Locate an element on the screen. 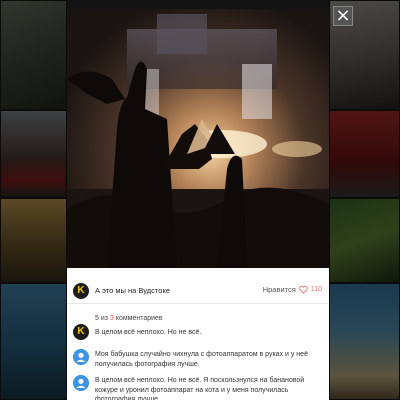 Image resolution: width=400 pixels, height=400 pixels. like-count: 110 is located at coordinates (316, 289).